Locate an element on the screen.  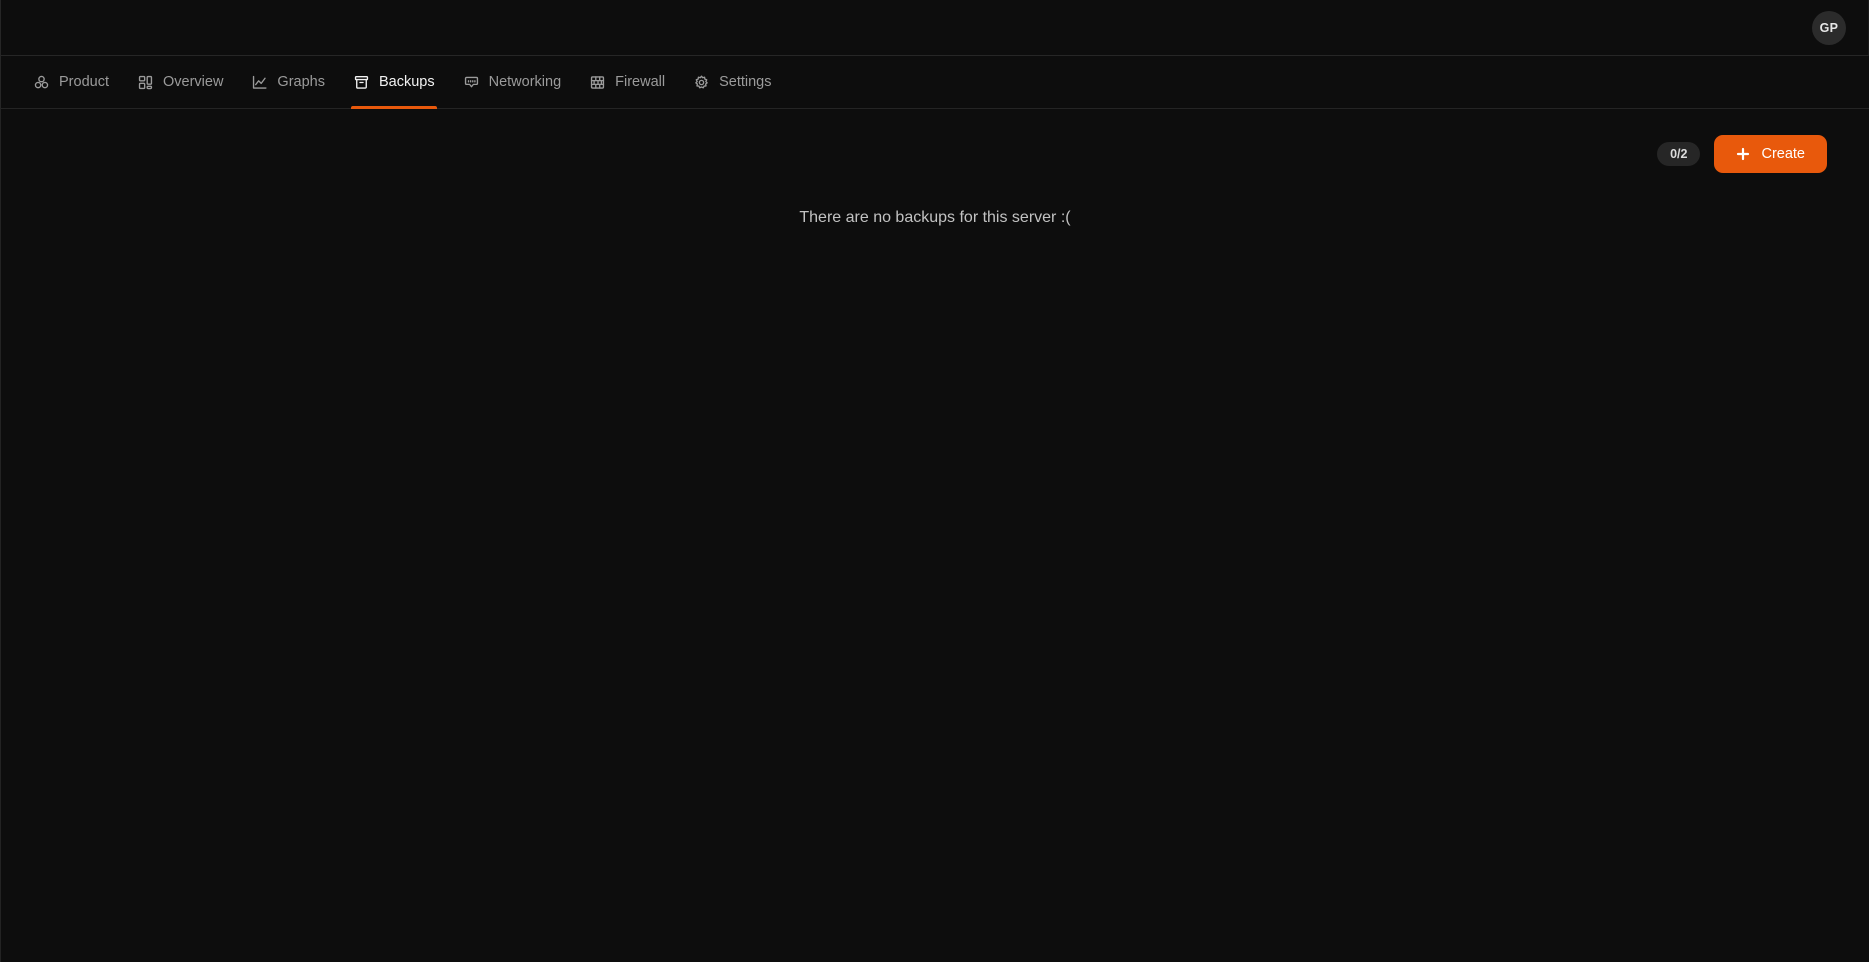
gear-icon is located at coordinates (701, 82).